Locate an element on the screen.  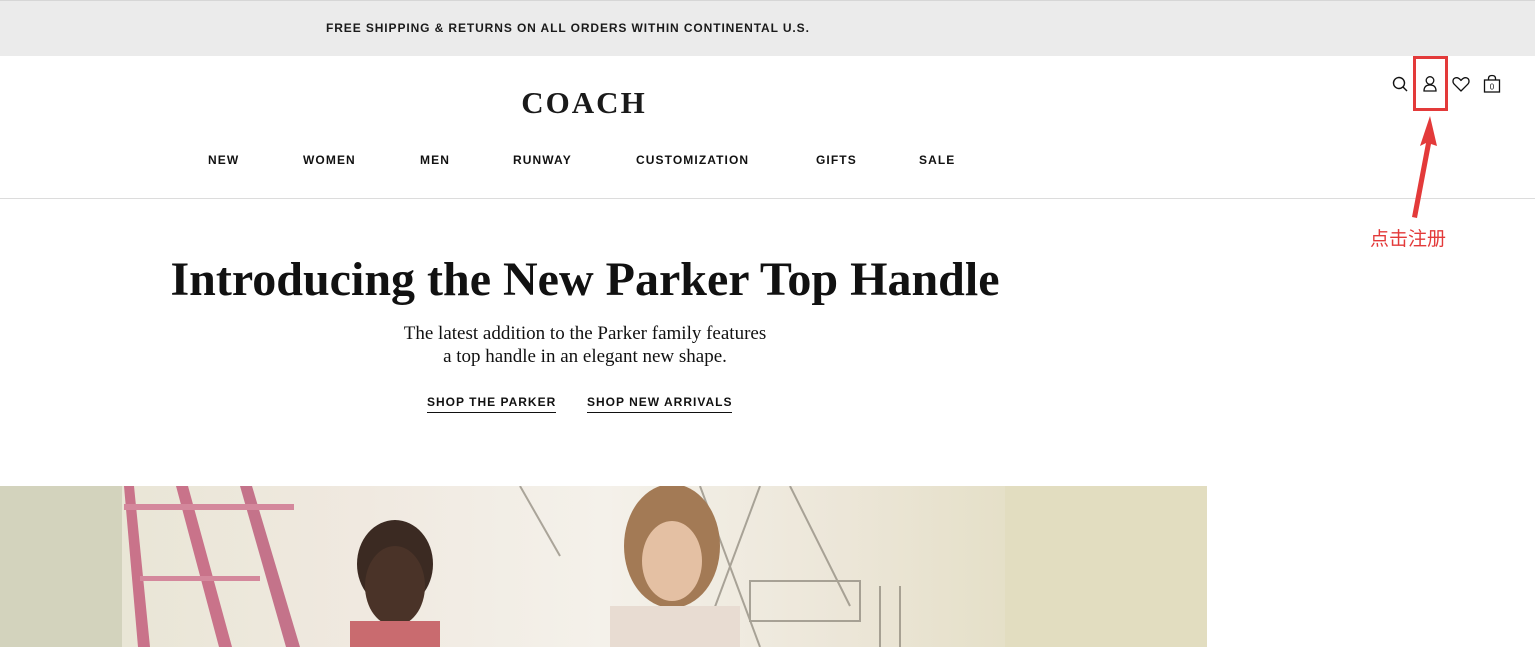
shop-the-parker-link: SHOP THE PARKER is located at coordinates (492, 404).